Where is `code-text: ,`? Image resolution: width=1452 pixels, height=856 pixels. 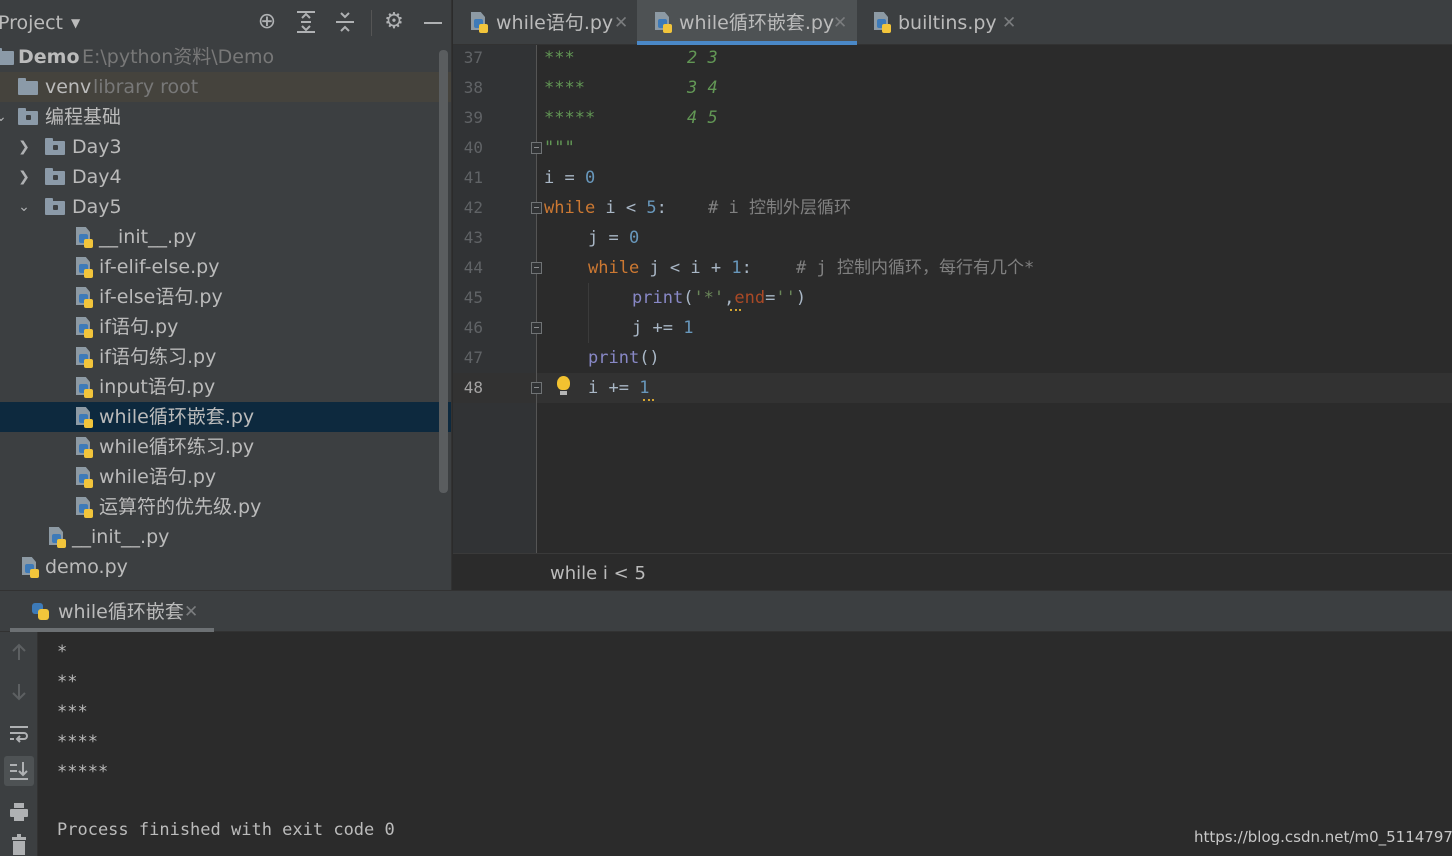
code-text: , is located at coordinates (729, 298).